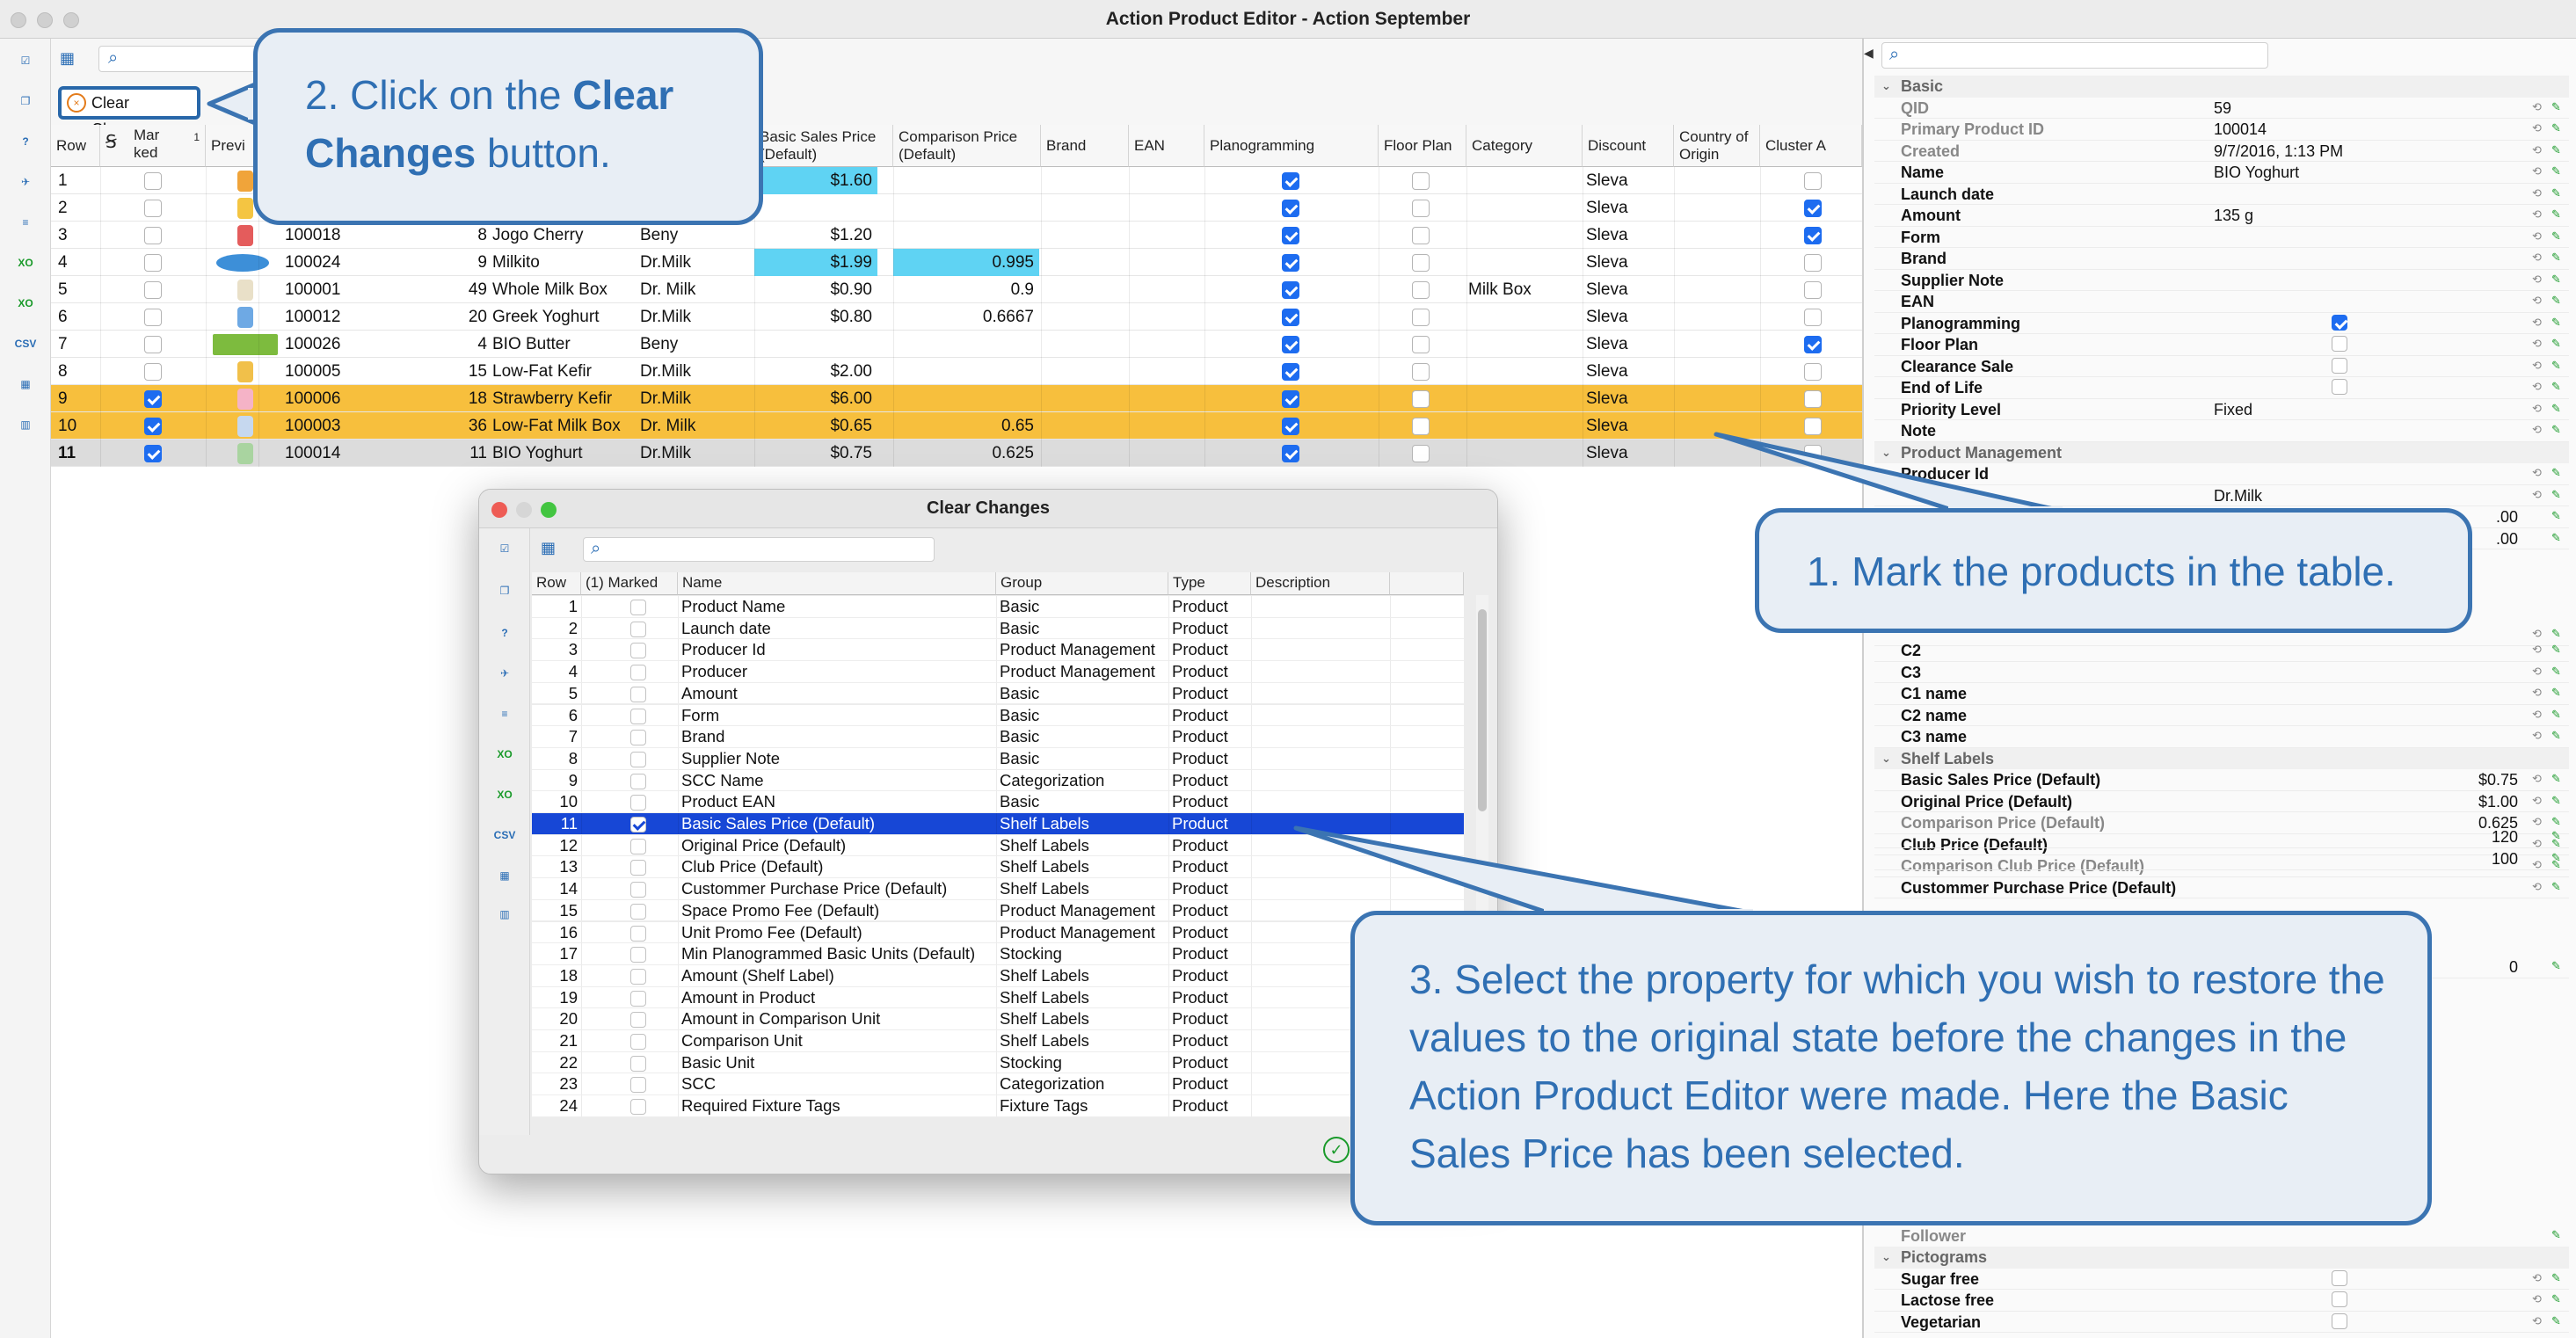 This screenshot has width=2576, height=1338. I want to click on callout-3-pointer, so click(1522, 870).